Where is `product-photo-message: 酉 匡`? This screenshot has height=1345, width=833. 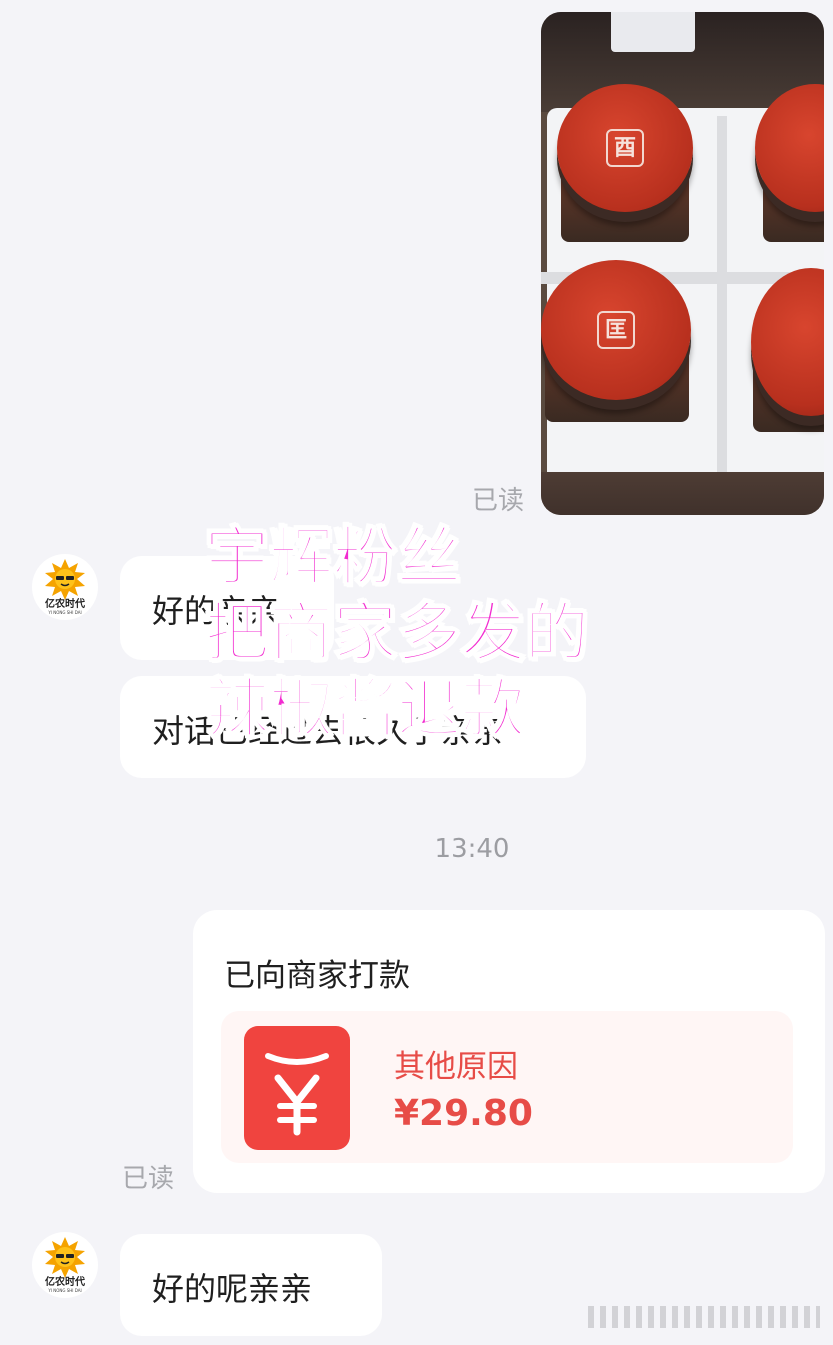 product-photo-message: 酉 匡 is located at coordinates (682, 263).